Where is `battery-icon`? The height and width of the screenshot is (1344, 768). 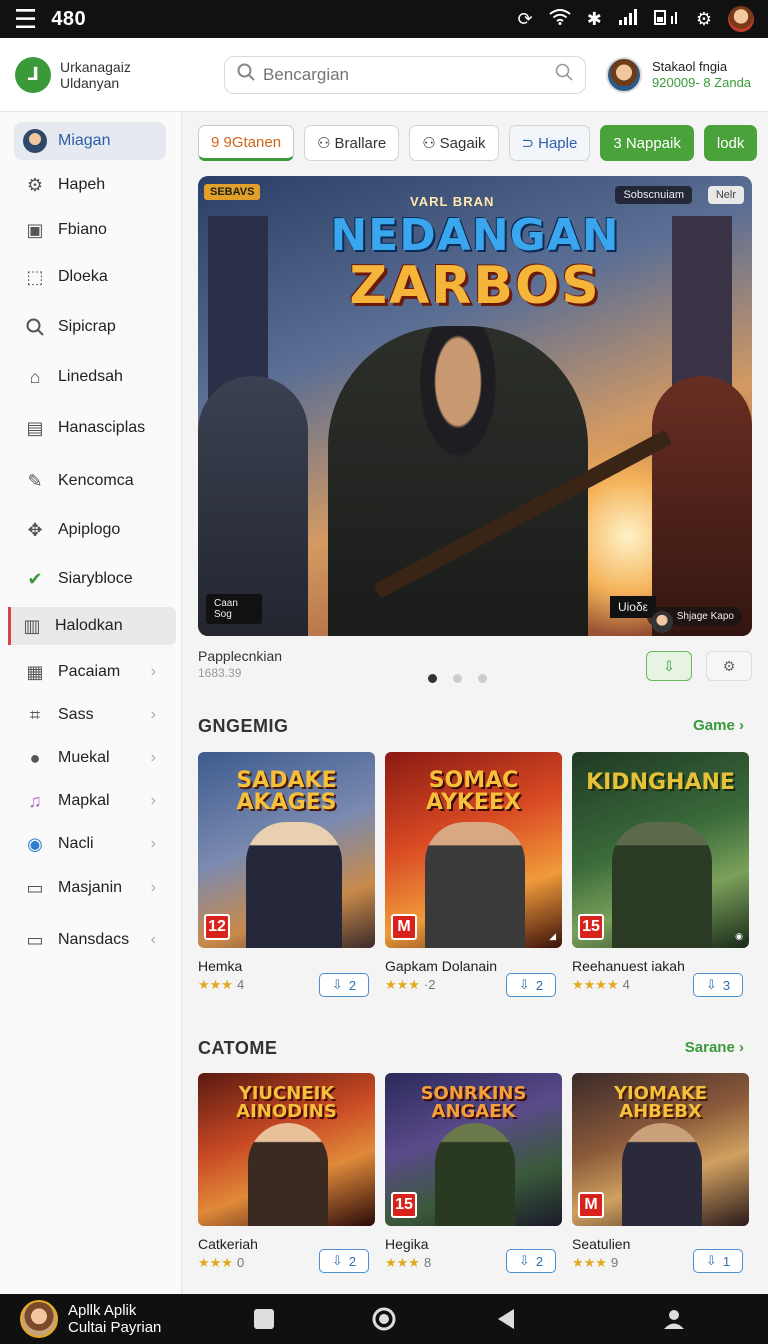 battery-icon is located at coordinates (666, 19).